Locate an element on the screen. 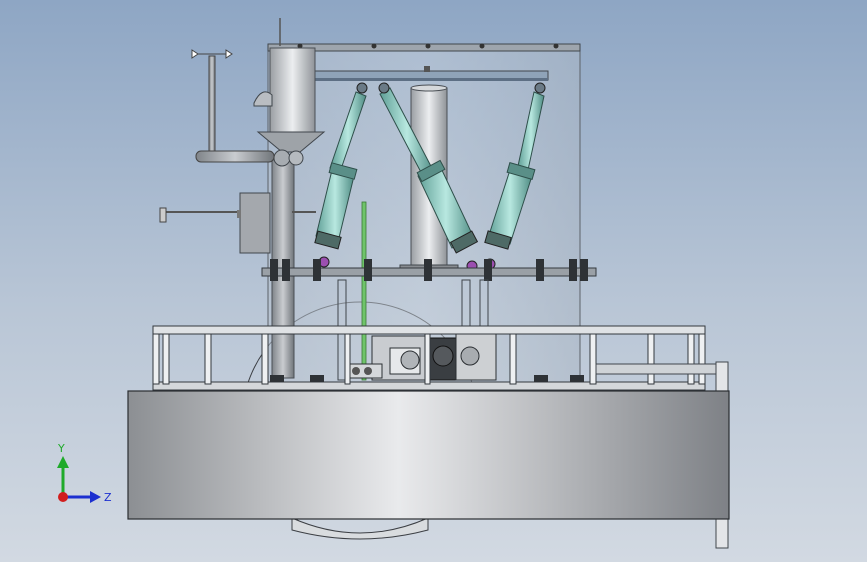 The height and width of the screenshot is (562, 867). triad-z-arrowhead is located at coordinates (95, 497).